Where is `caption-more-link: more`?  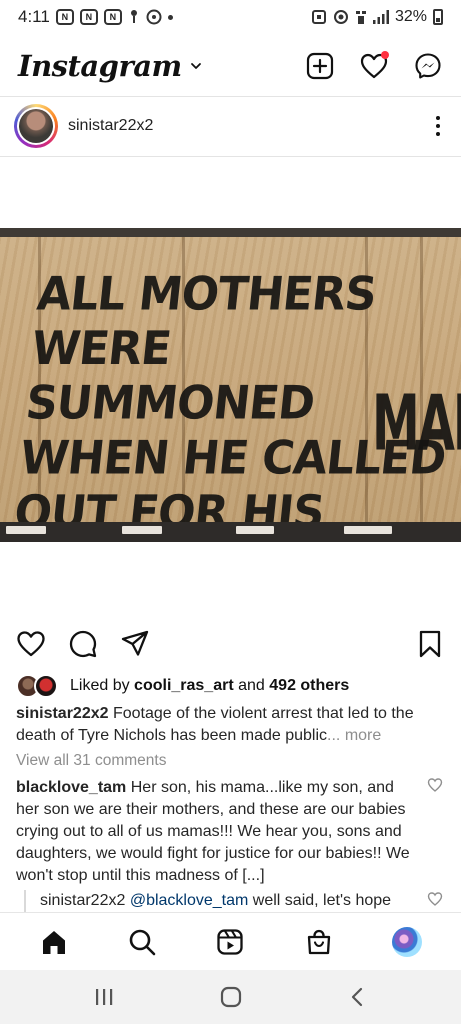
caption-more-link: more is located at coordinates (363, 735).